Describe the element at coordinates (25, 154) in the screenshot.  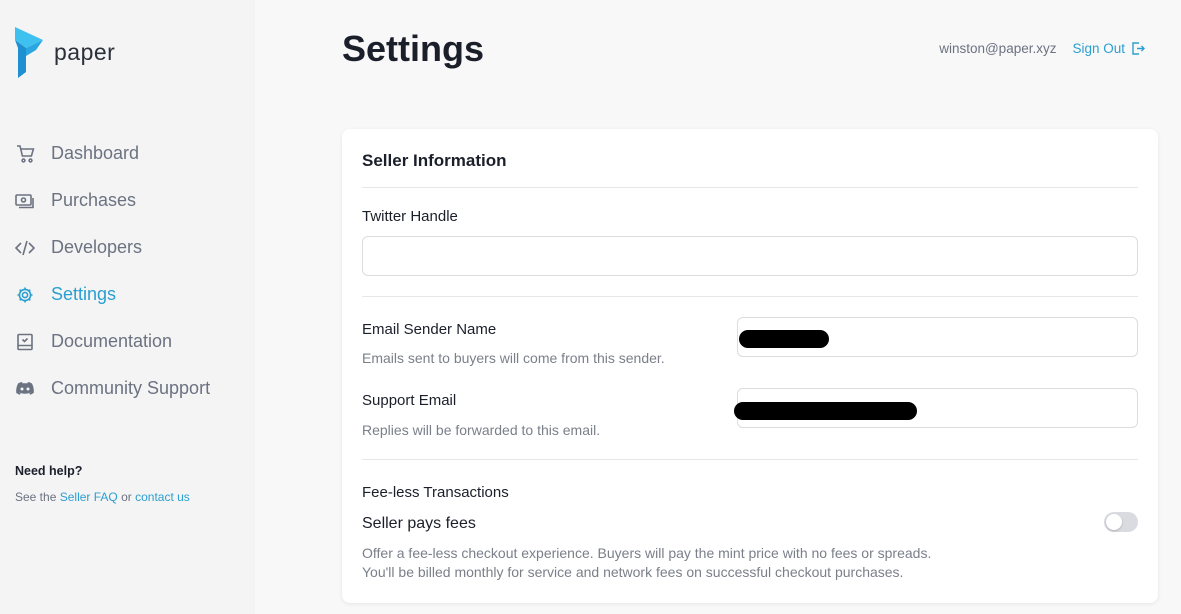
I see `cart-icon` at that location.